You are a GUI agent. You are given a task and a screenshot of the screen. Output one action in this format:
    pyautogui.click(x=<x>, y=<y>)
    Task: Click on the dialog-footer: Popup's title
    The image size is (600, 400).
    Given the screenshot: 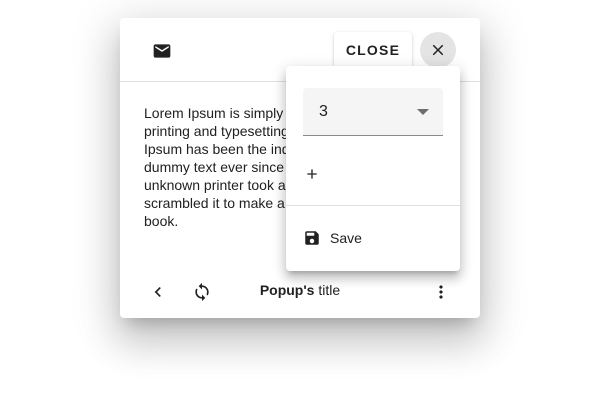 What is the action you would take?
    pyautogui.click(x=300, y=295)
    